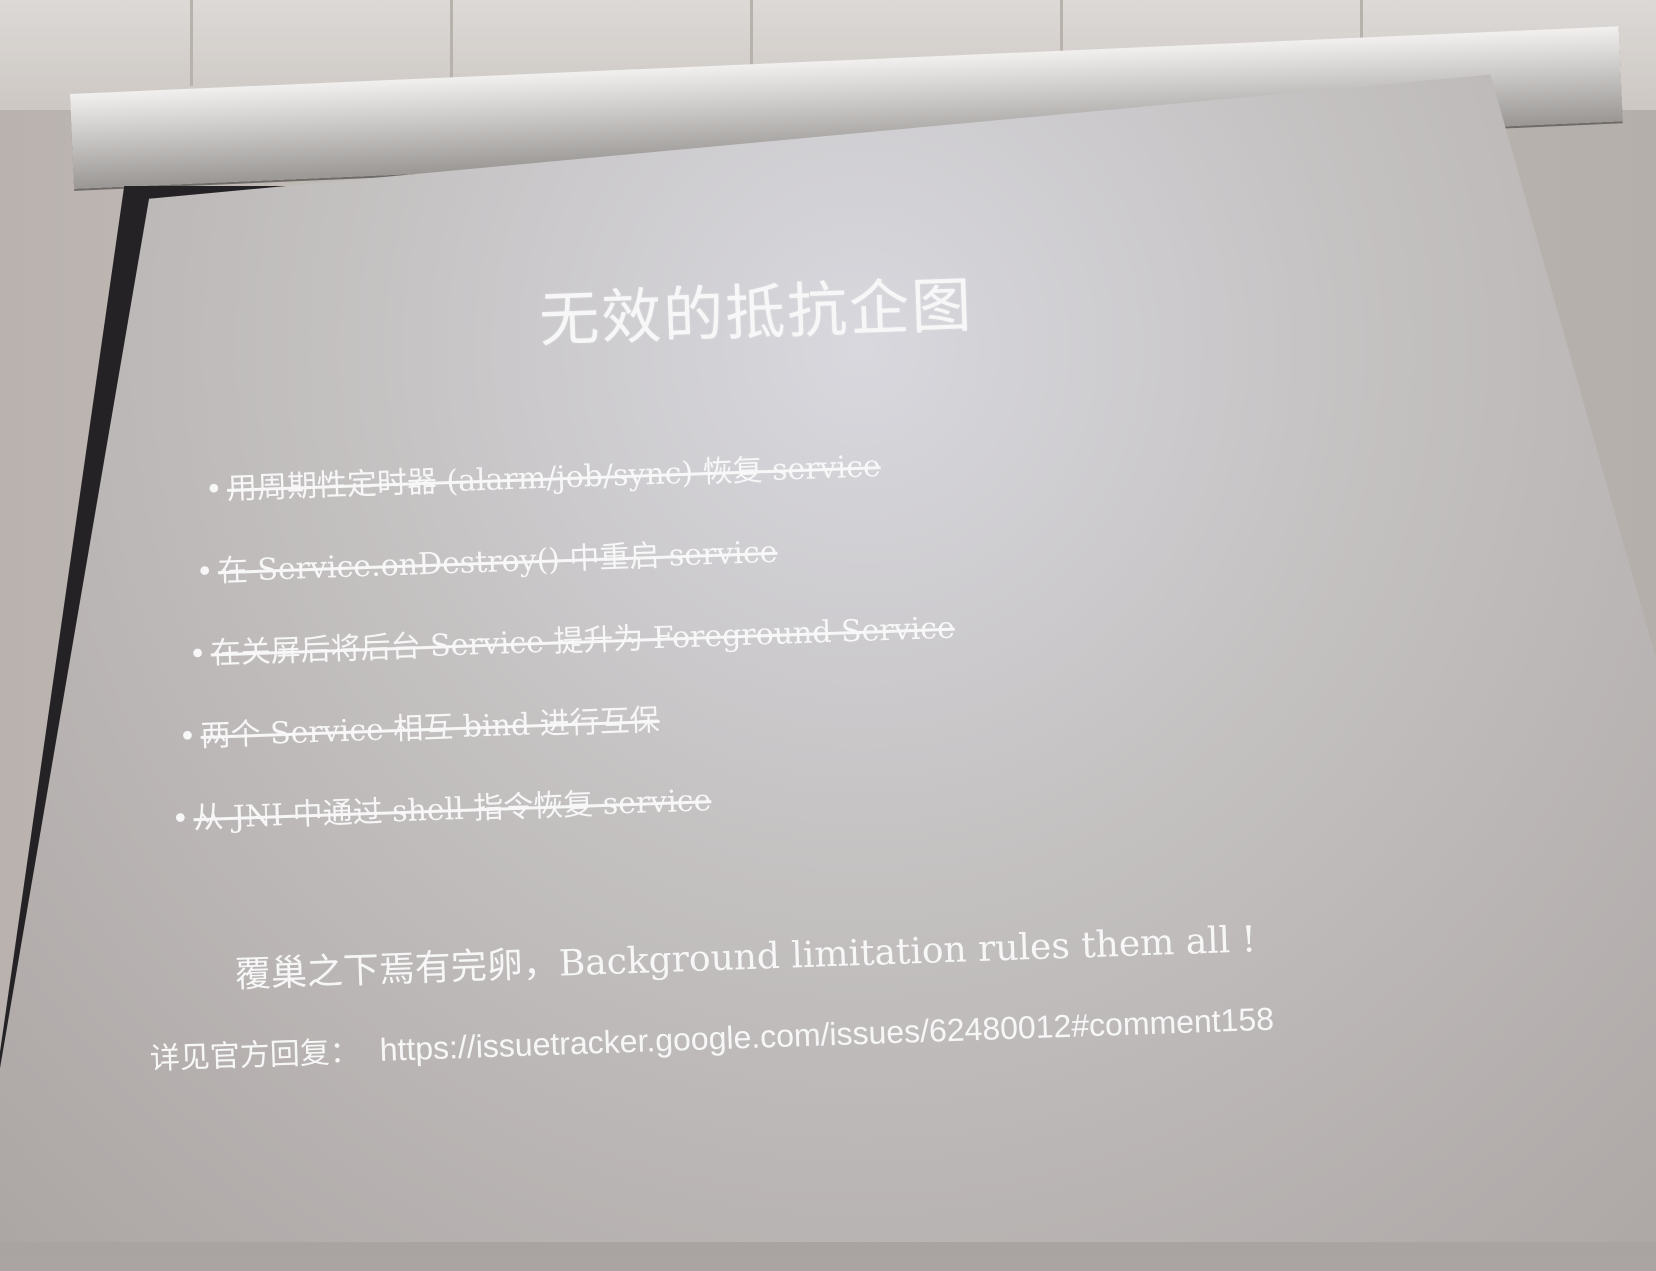 This screenshot has height=1271, width=1656. Describe the element at coordinates (498, 562) in the screenshot. I see `bullet-text: 在 Service.onDestroy() 中重启 service` at that location.